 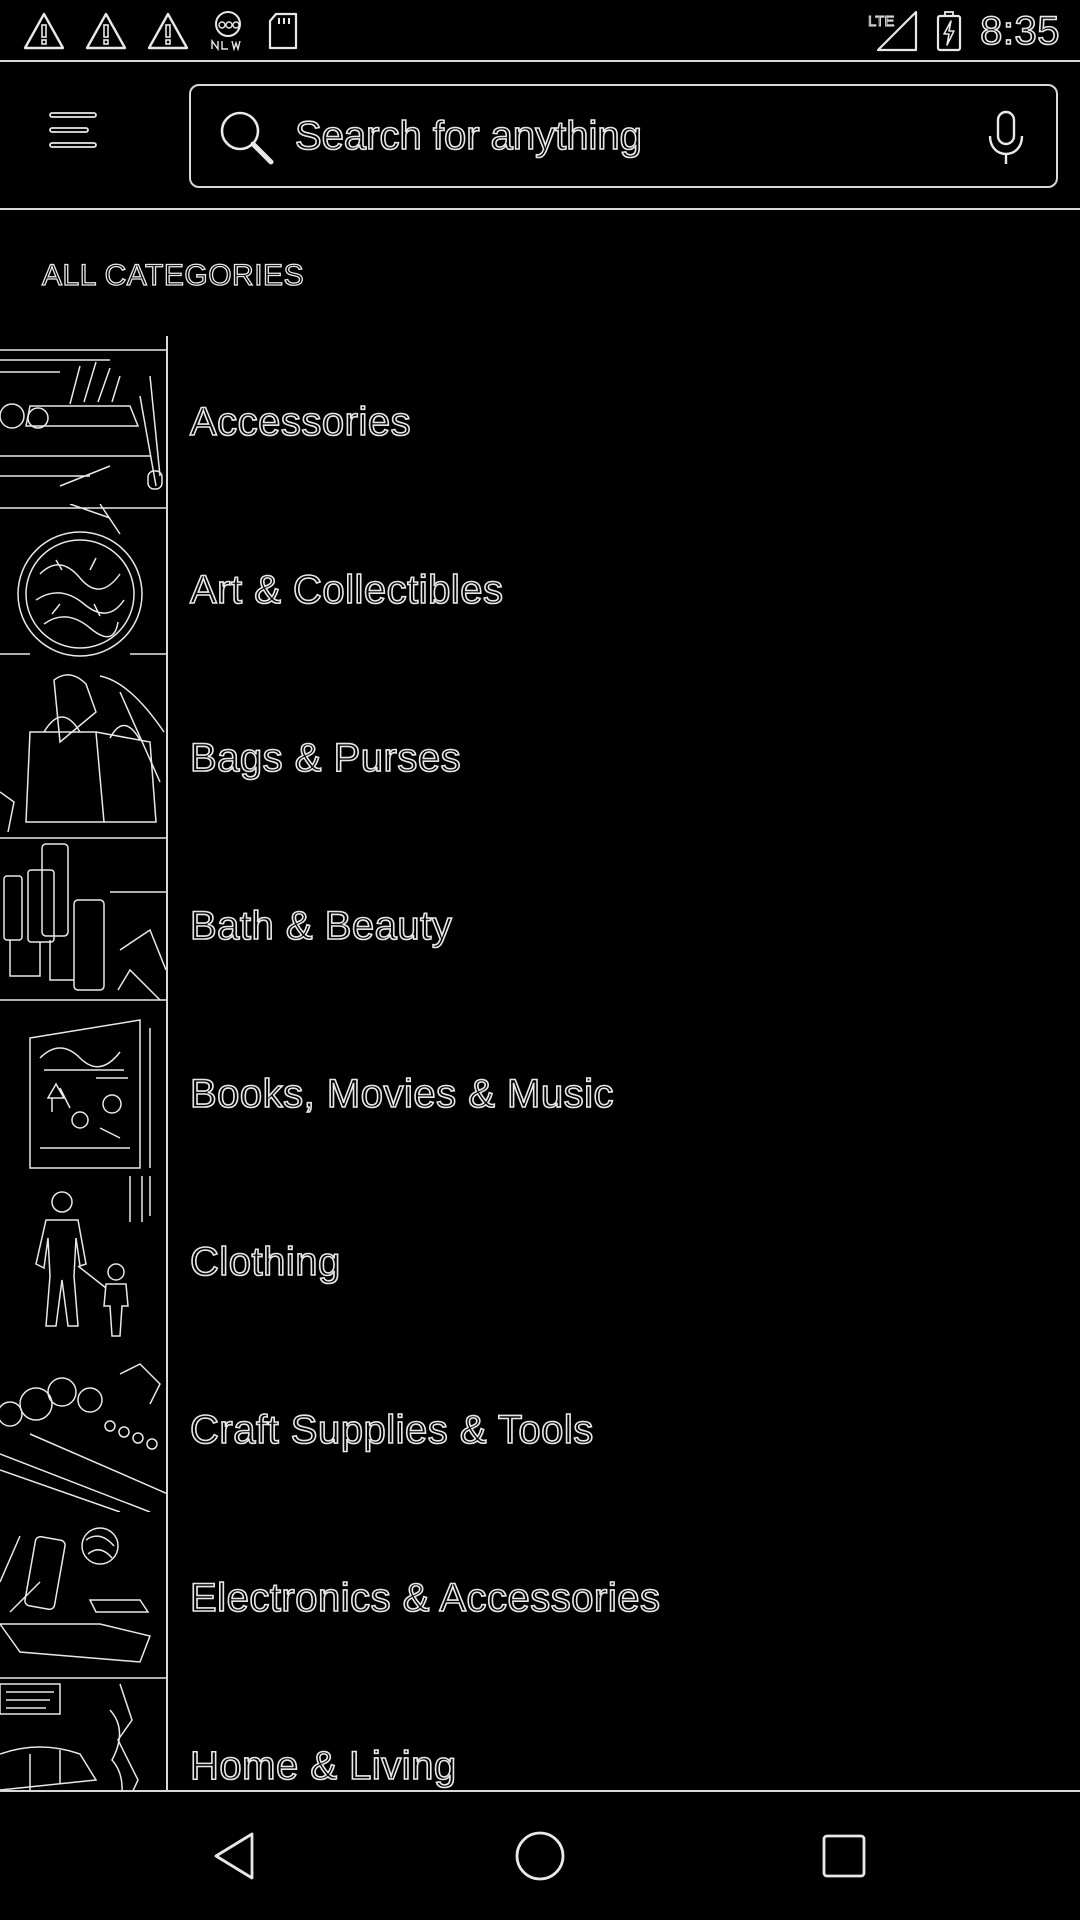 I want to click on category-row-home-living: Home & Living, so click(x=540, y=1735).